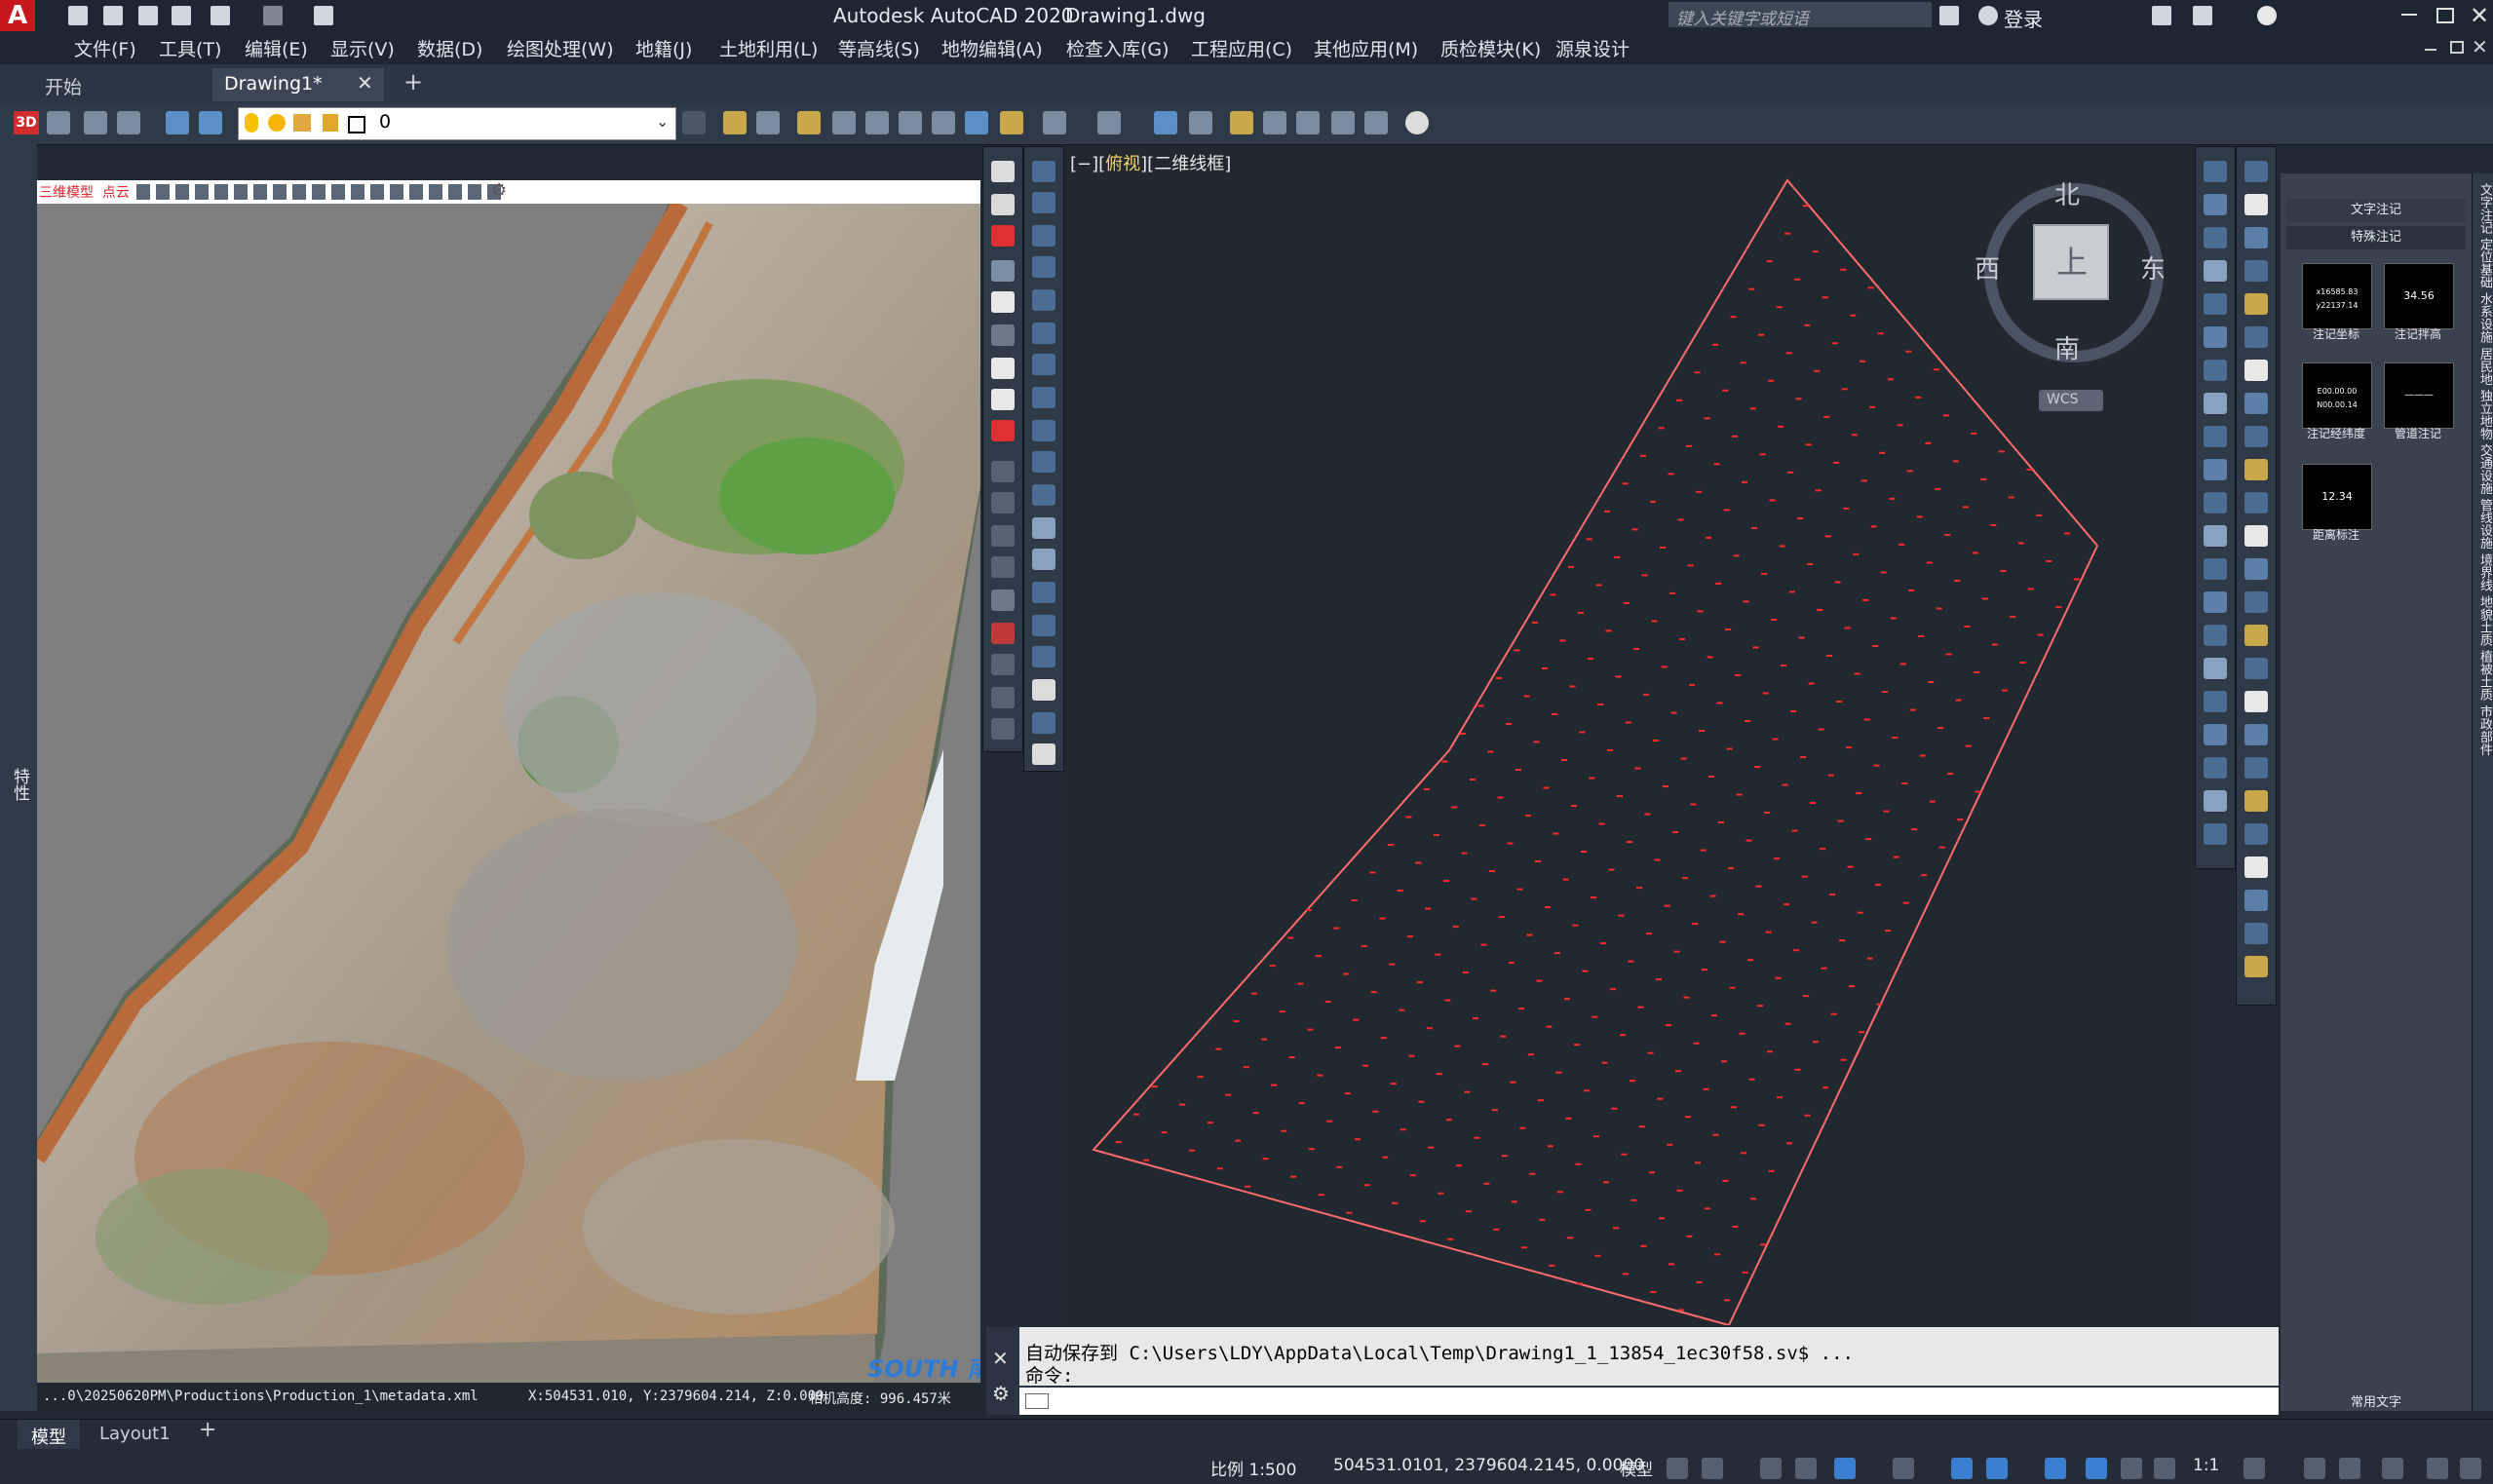 The height and width of the screenshot is (1484, 2493). Describe the element at coordinates (1366, 48) in the screenshot. I see `menu-other: 其他应用(M)` at that location.